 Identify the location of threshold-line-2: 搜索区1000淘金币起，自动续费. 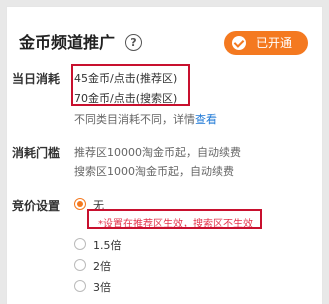
(154, 171).